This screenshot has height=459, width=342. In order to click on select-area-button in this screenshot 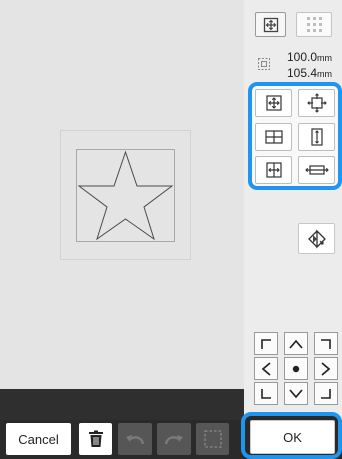, I will do `click(212, 439)`.